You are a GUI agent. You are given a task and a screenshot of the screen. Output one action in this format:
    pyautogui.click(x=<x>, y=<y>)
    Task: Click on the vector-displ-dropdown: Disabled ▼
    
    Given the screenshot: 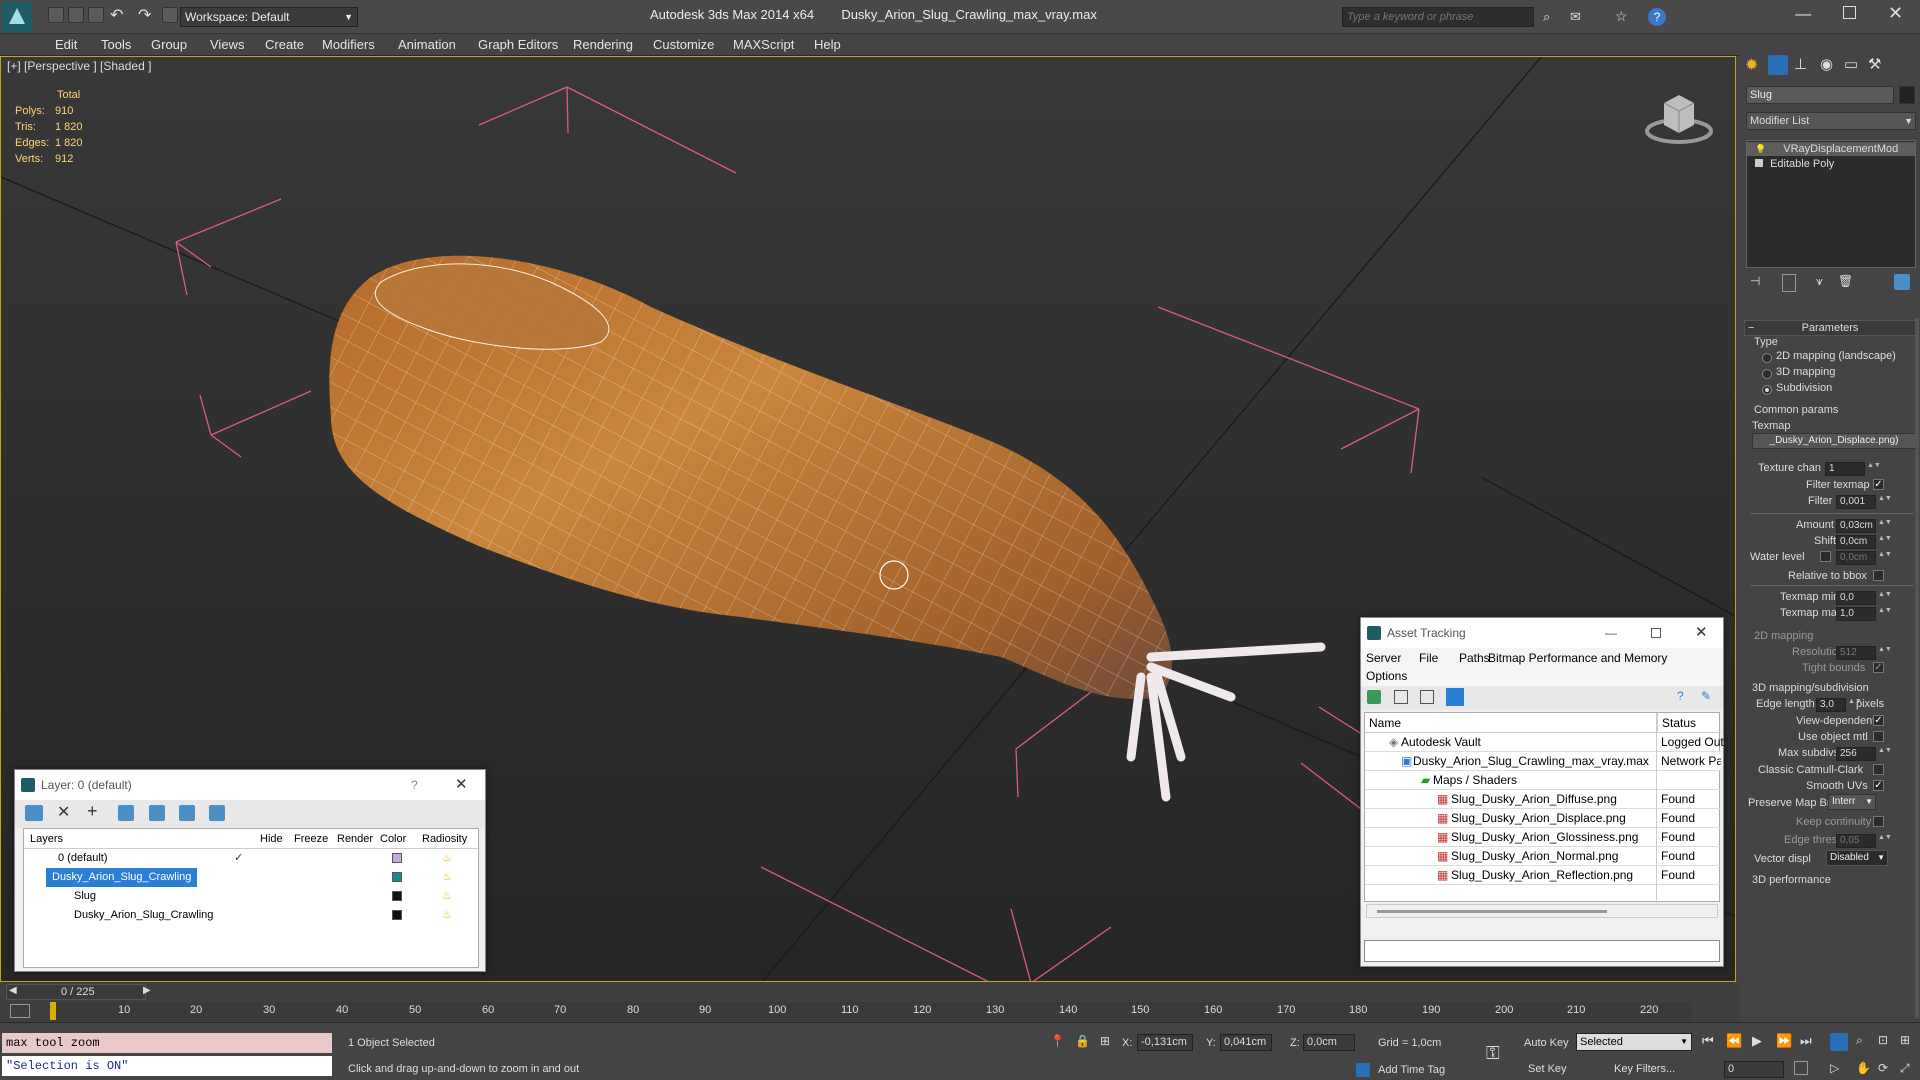 What is the action you would take?
    pyautogui.click(x=1857, y=858)
    